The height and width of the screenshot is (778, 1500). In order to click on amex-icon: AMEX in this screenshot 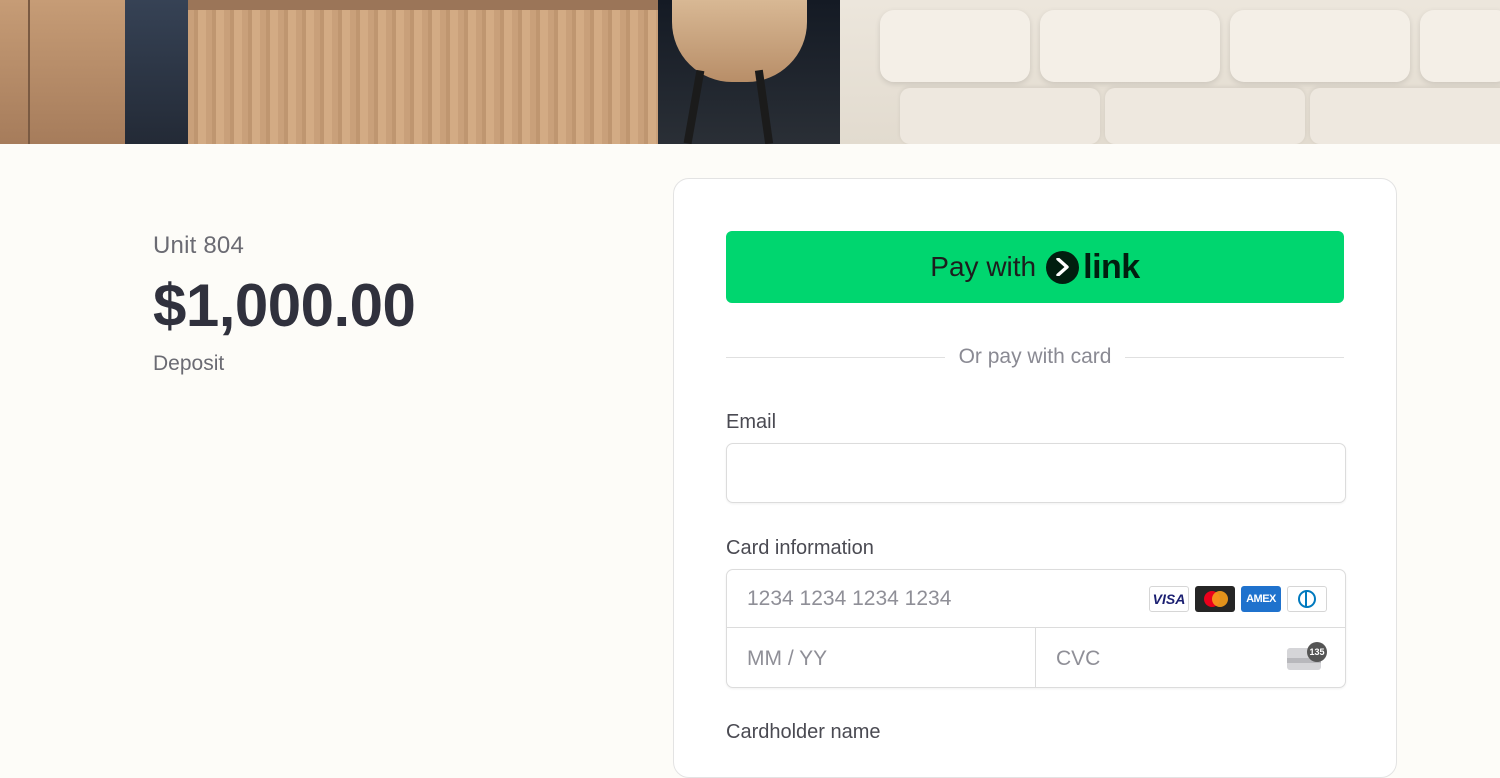, I will do `click(1261, 599)`.